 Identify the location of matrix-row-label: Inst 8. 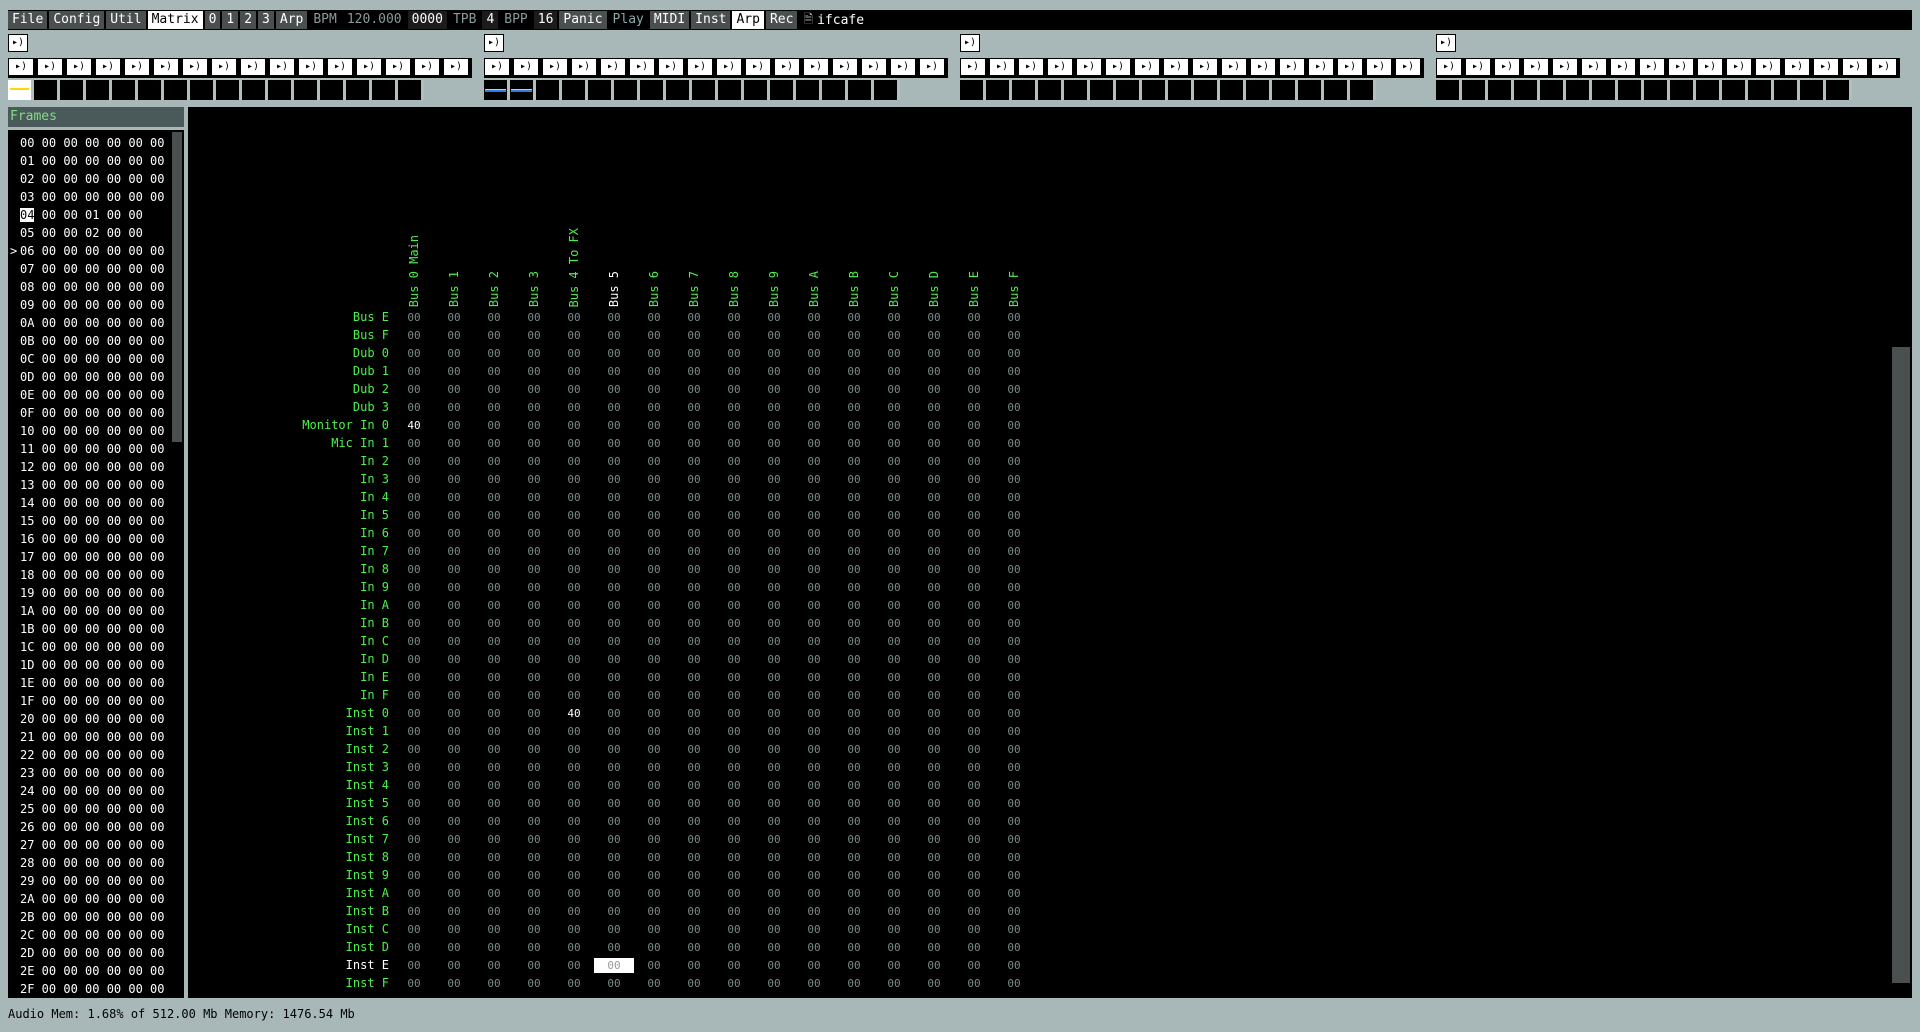
(367, 857).